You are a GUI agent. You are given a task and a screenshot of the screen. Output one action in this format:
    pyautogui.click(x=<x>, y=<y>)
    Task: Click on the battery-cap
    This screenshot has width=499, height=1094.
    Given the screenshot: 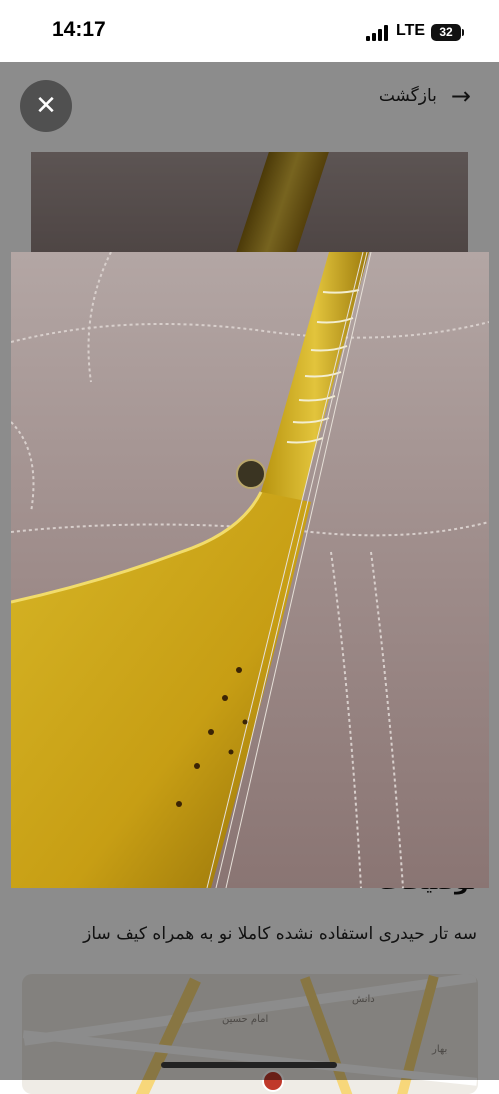 What is the action you would take?
    pyautogui.click(x=463, y=32)
    